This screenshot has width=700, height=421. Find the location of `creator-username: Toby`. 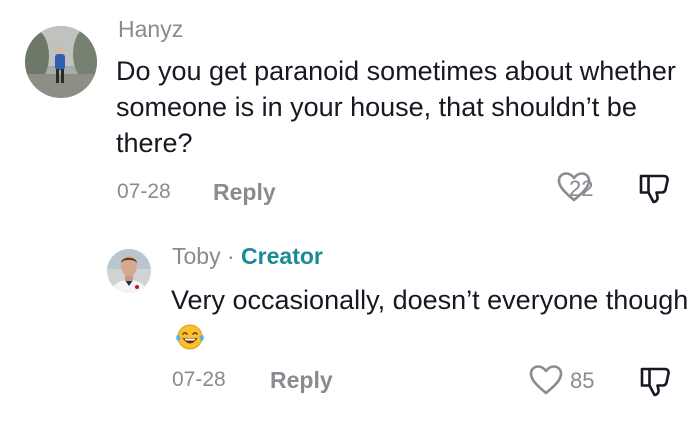

creator-username: Toby is located at coordinates (196, 256).